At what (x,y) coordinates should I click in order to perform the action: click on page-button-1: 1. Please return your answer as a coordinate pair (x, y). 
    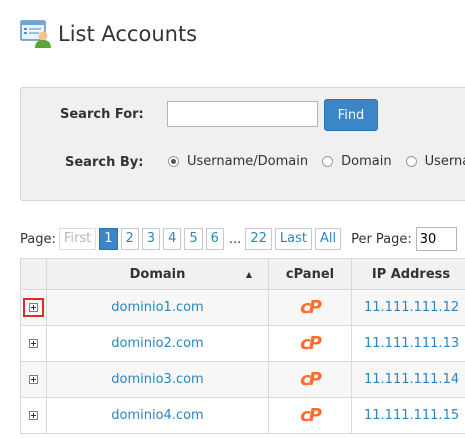
    Looking at the image, I should click on (108, 239).